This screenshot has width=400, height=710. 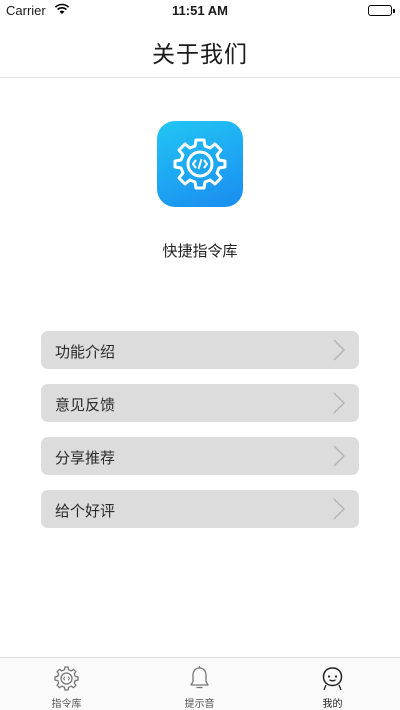 What do you see at coordinates (200, 251) in the screenshot?
I see `app-name: 快捷指令库` at bounding box center [200, 251].